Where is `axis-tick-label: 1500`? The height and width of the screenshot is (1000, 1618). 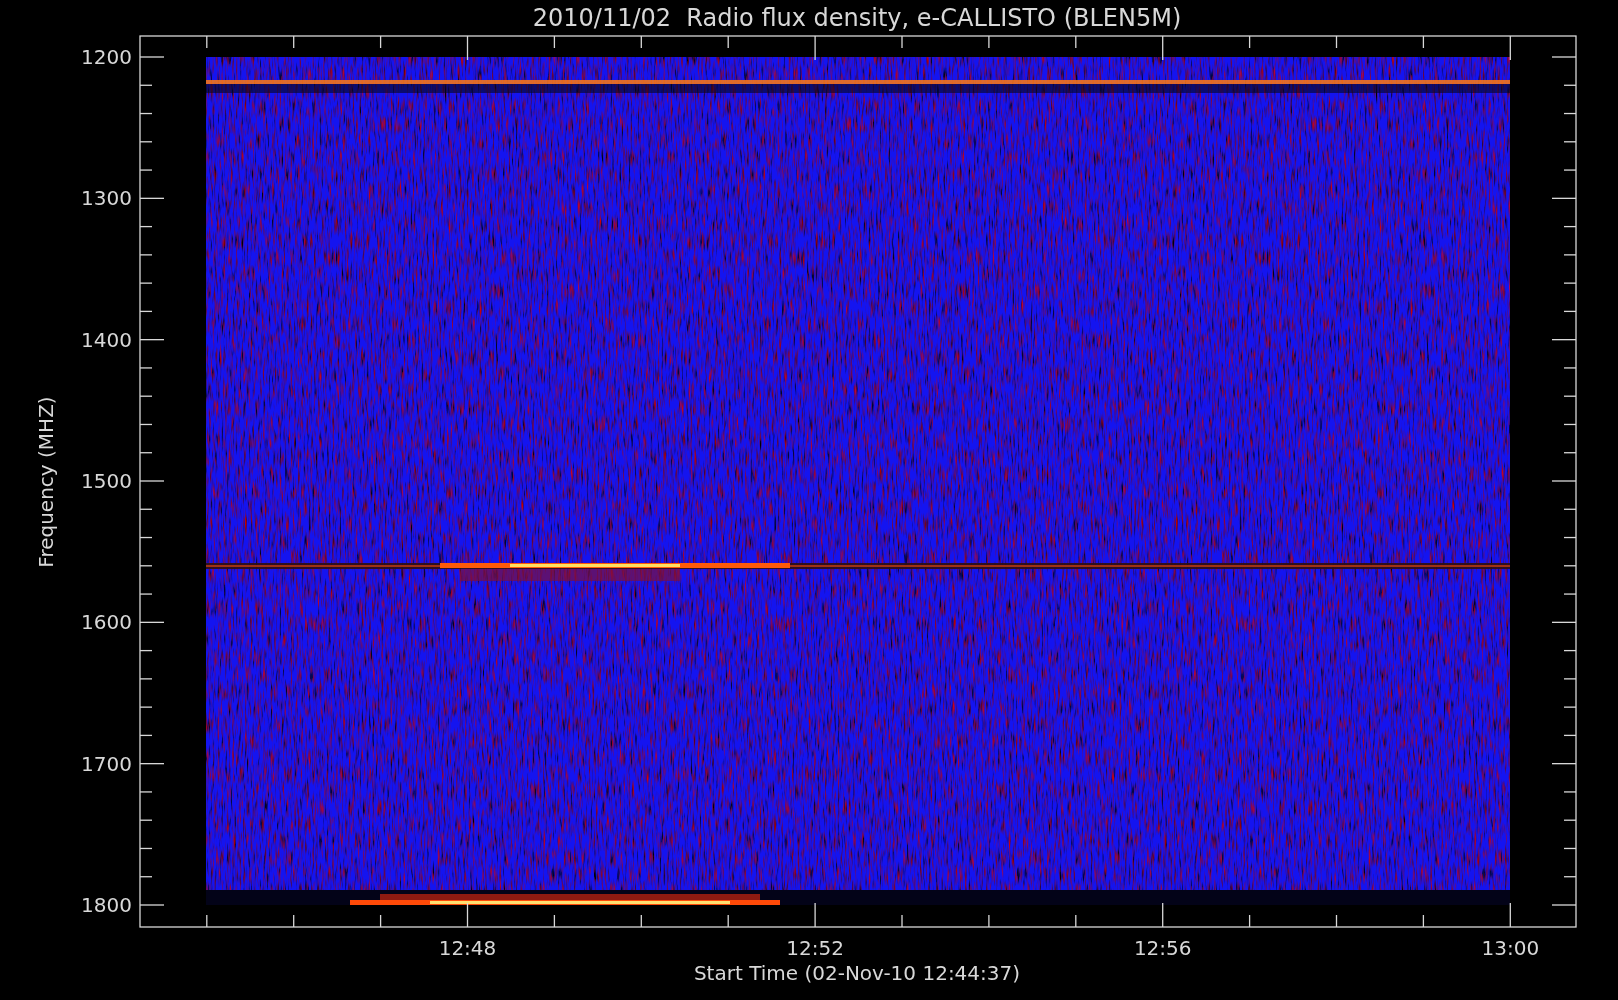 axis-tick-label: 1500 is located at coordinates (106, 481).